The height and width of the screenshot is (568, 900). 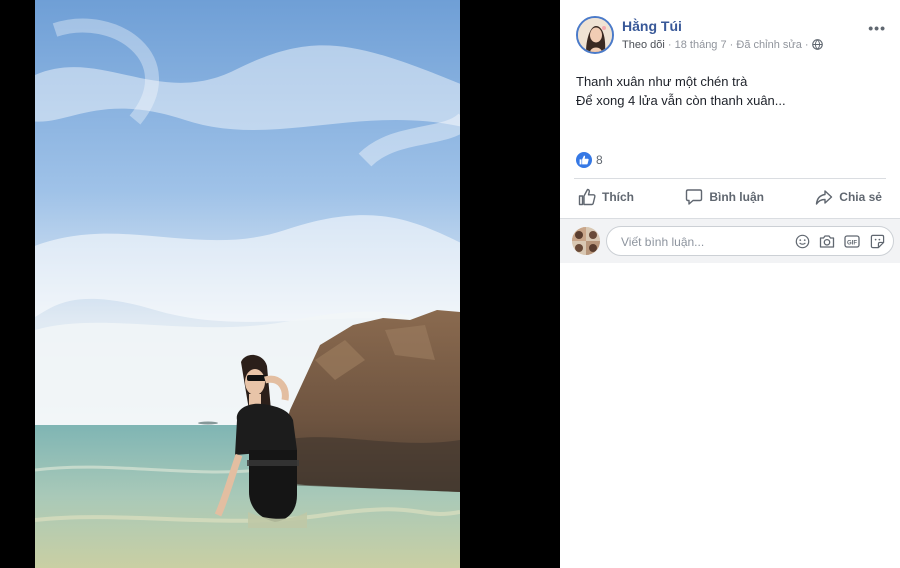 I want to click on like-label: Thích, so click(x=618, y=197).